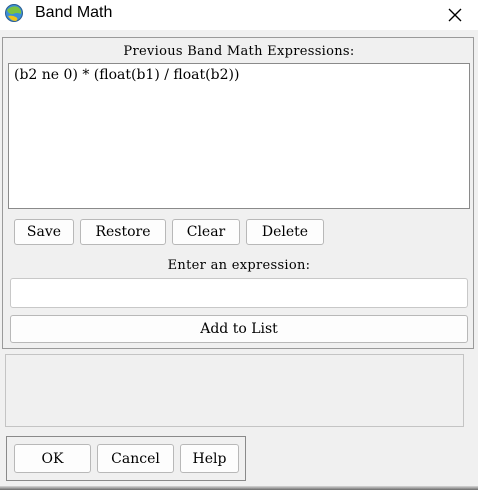 The width and height of the screenshot is (478, 490). What do you see at coordinates (52, 458) in the screenshot?
I see `ok-button: OK` at bounding box center [52, 458].